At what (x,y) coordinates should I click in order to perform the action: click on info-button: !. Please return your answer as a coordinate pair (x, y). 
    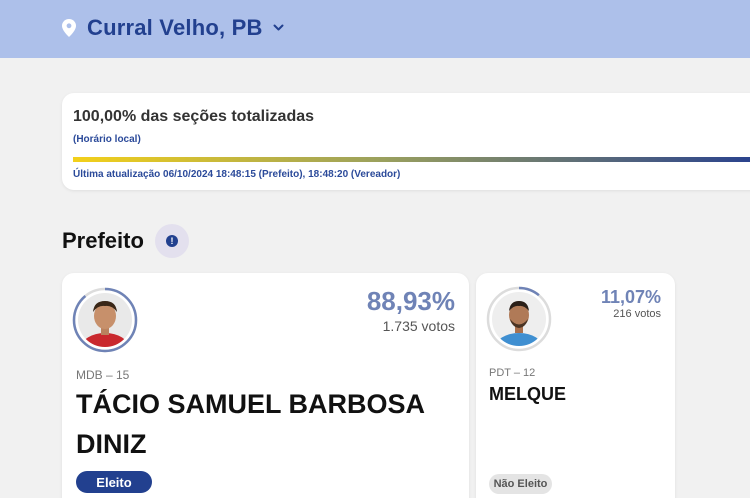
    Looking at the image, I should click on (172, 241).